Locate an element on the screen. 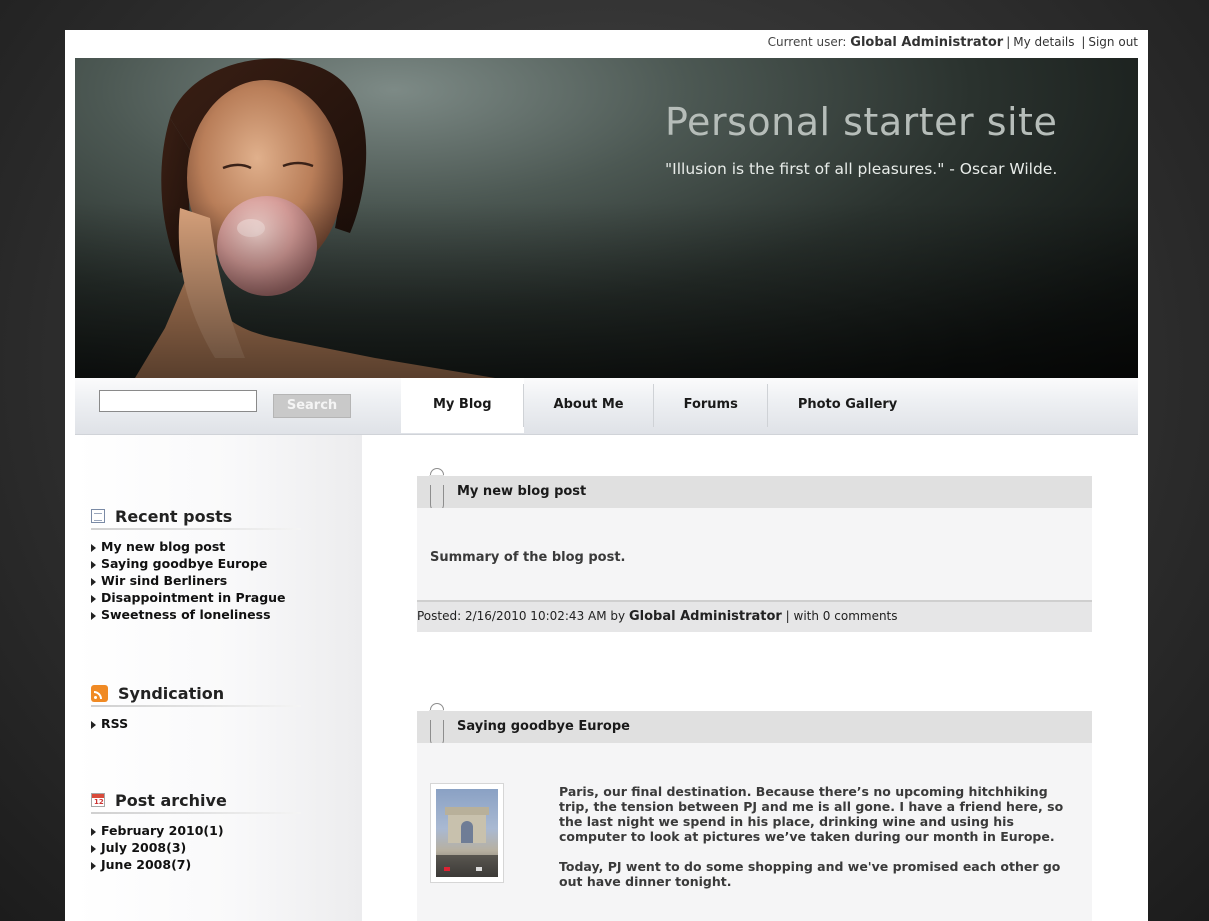 This screenshot has height=921, width=1209. syndication-widget: Syndication RSS is located at coordinates (196, 705).